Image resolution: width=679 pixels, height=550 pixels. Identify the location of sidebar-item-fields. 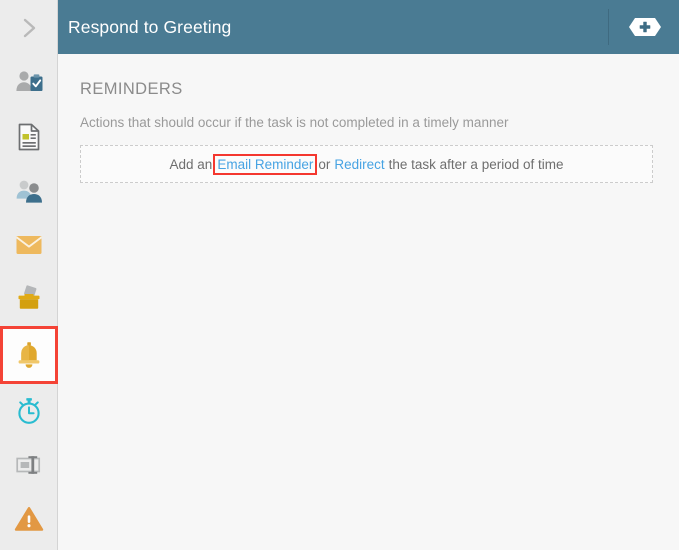
(29, 465).